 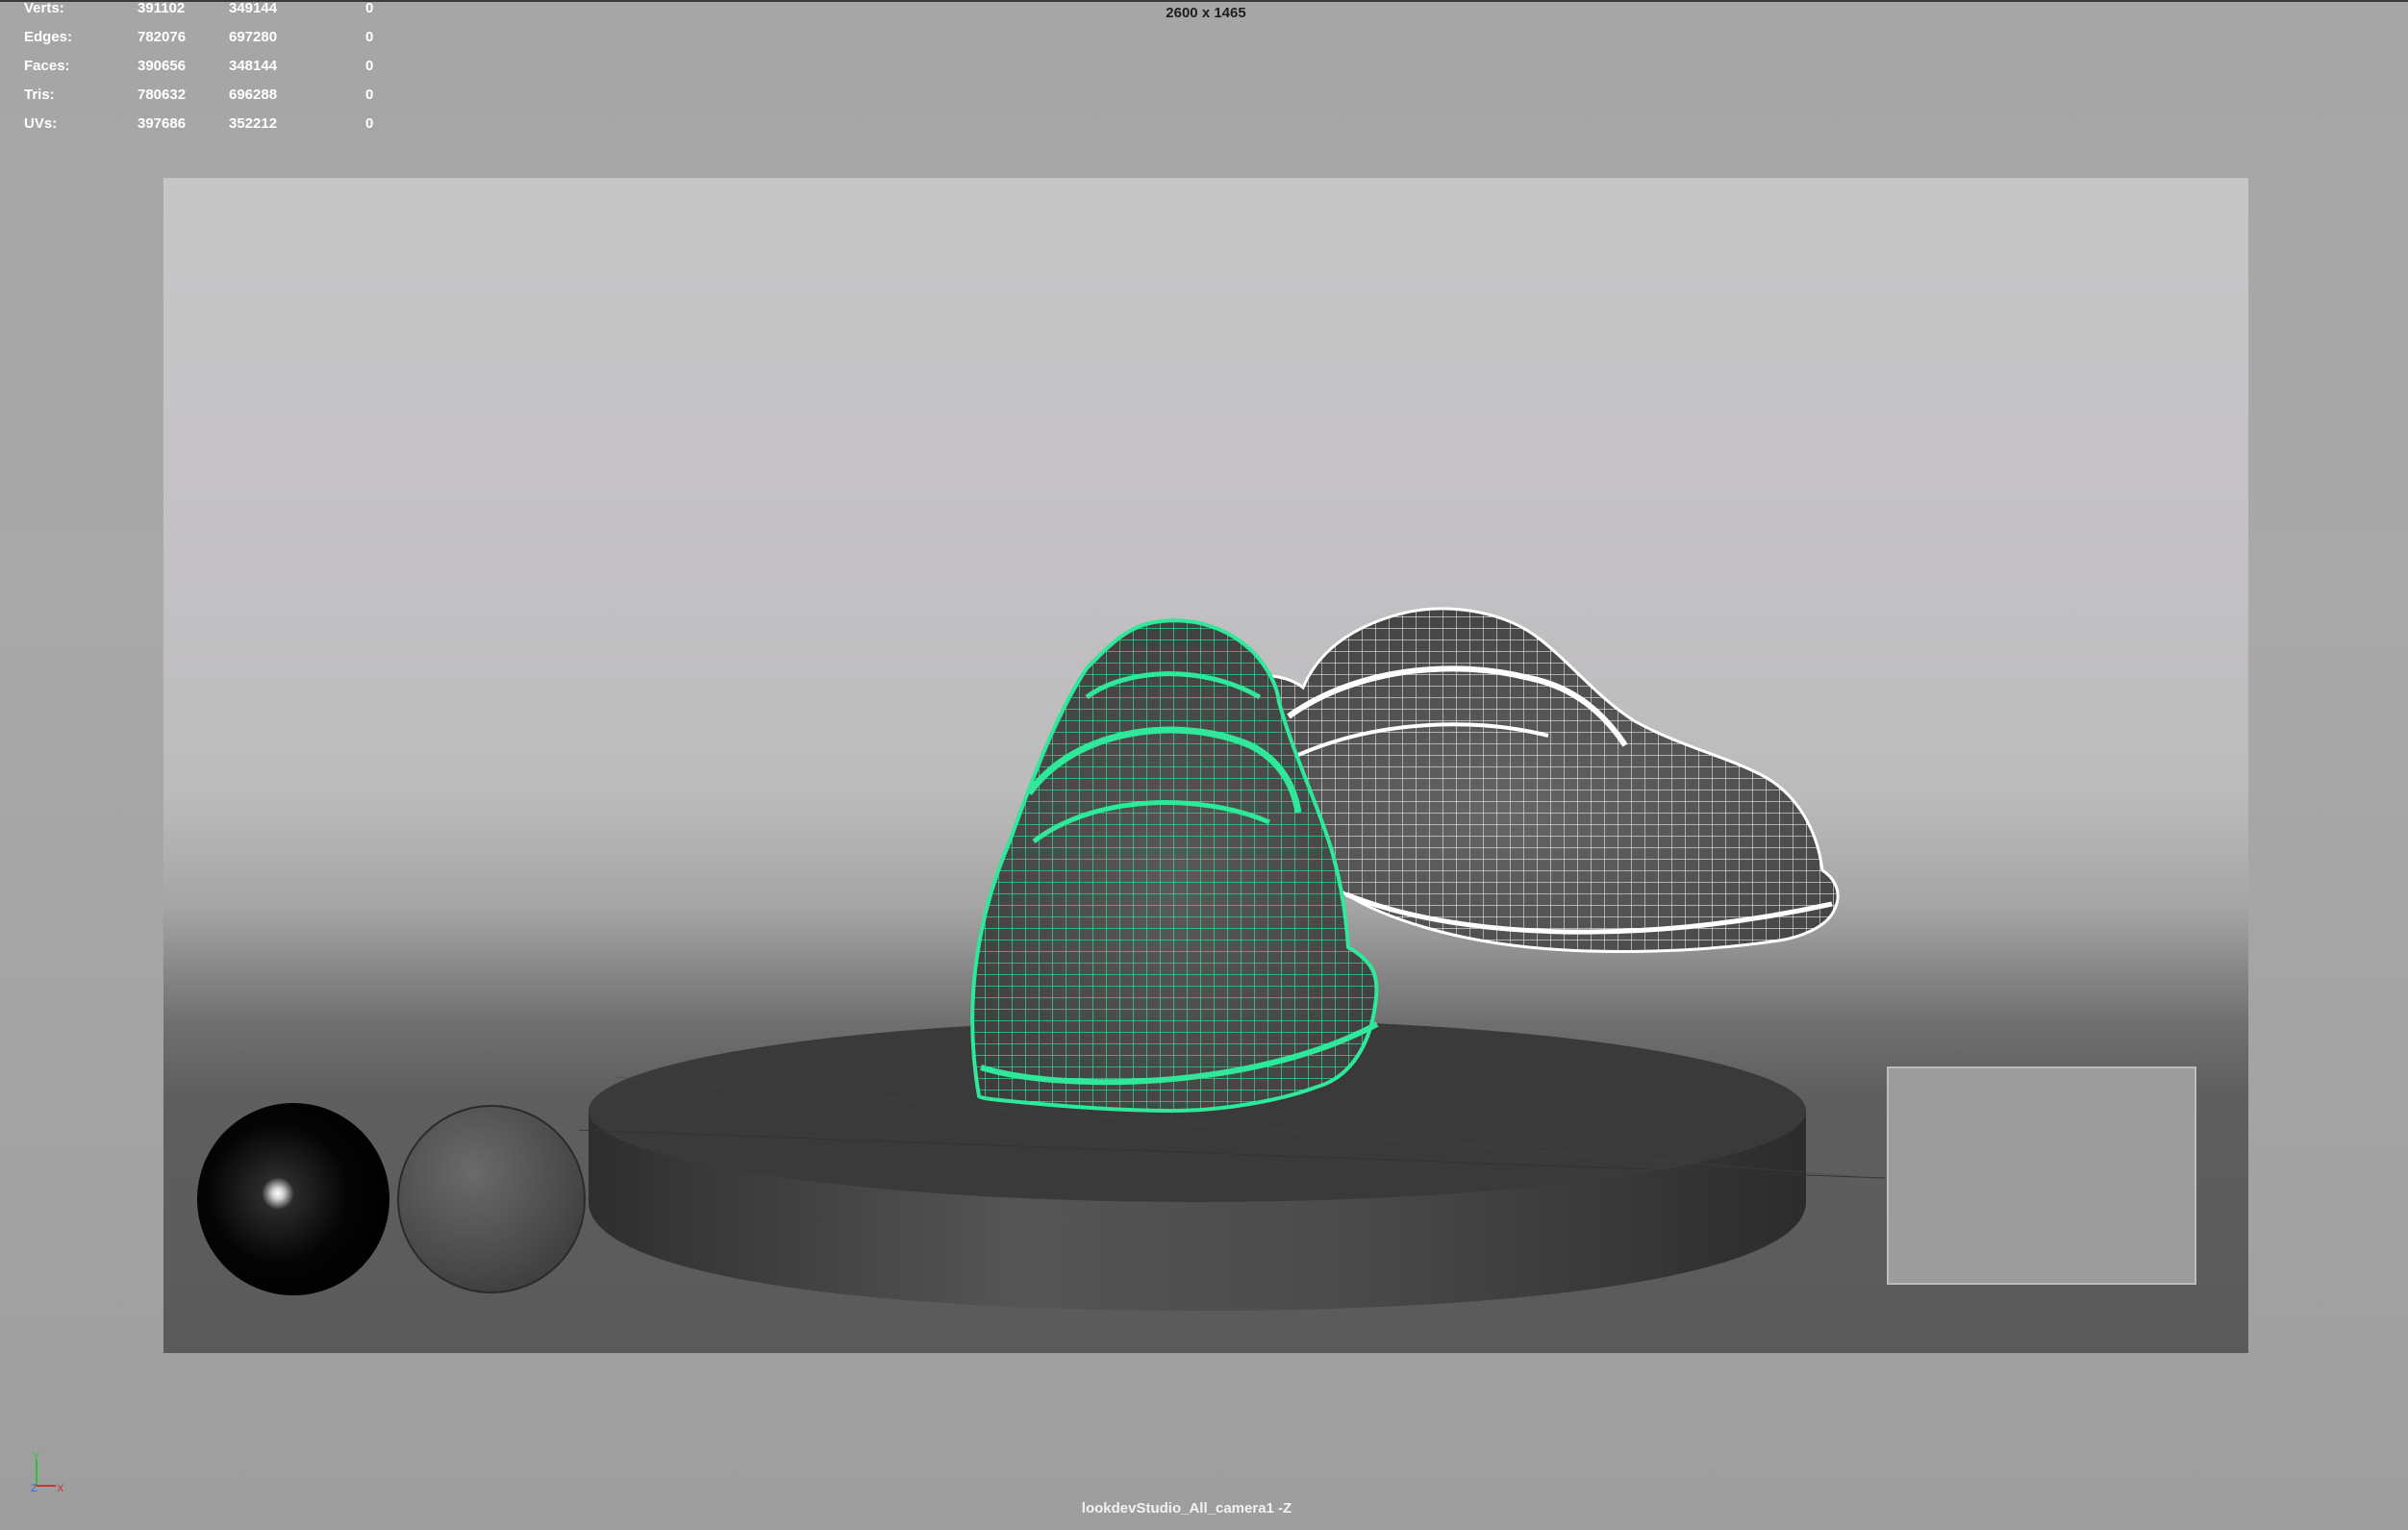 What do you see at coordinates (1204, 1) in the screenshot?
I see `viewport-top-border` at bounding box center [1204, 1].